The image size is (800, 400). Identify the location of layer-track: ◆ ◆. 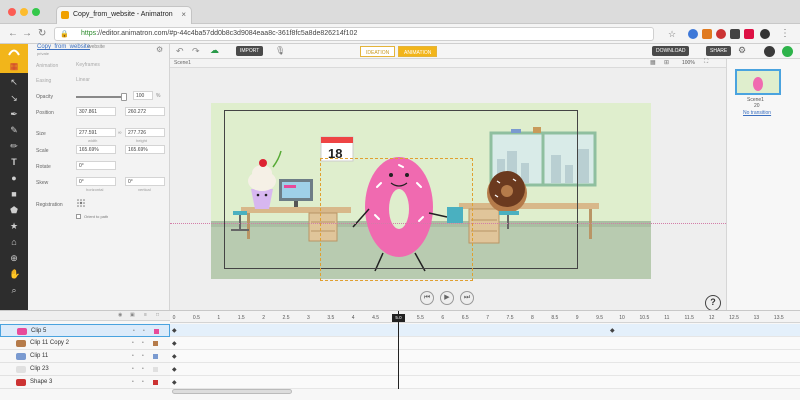
(485, 330).